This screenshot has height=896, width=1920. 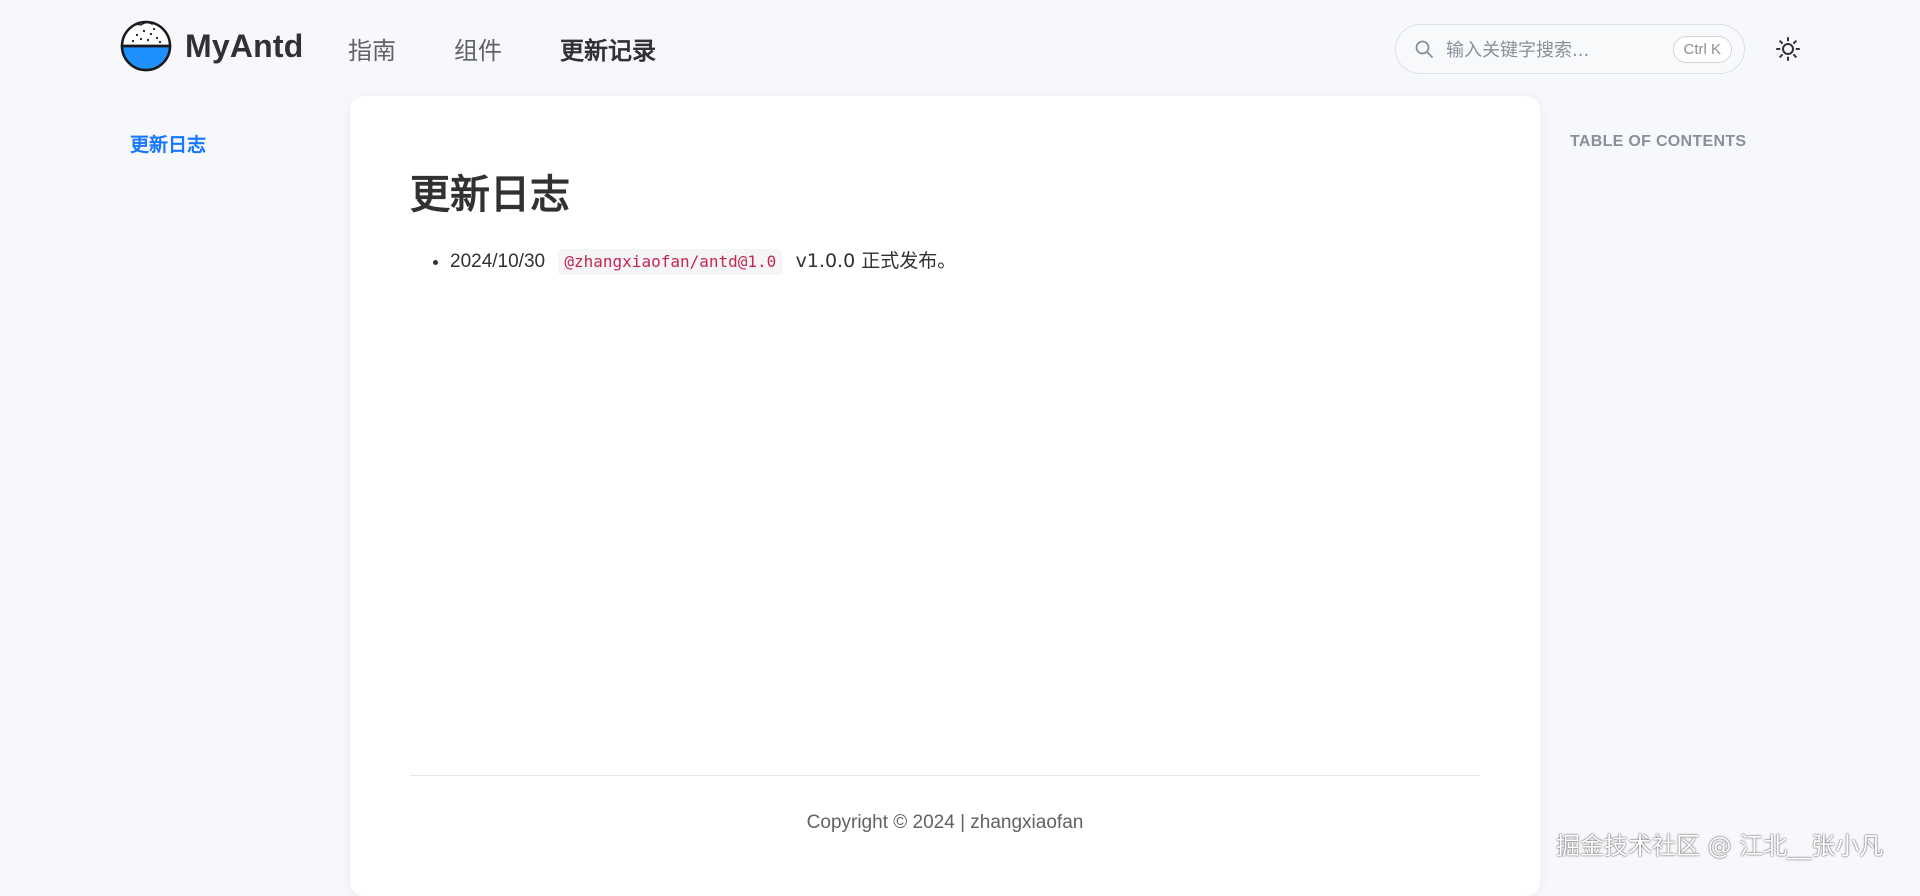 I want to click on top-header: MyAntd 指南 组件 更新记录 输入关键字搜索... Ctrl K, so click(x=960, y=48).